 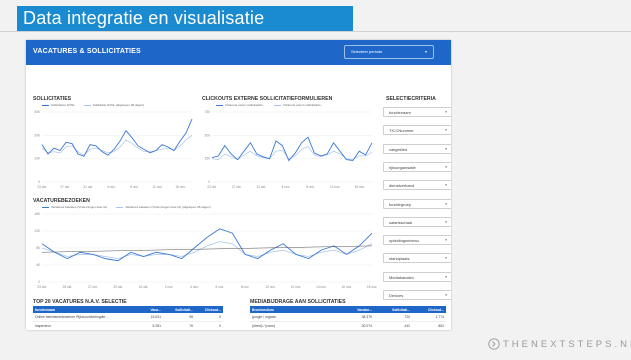 What do you see at coordinates (417, 276) in the screenshot?
I see `filter-mediakanalen: Mediakanalen ▾` at bounding box center [417, 276].